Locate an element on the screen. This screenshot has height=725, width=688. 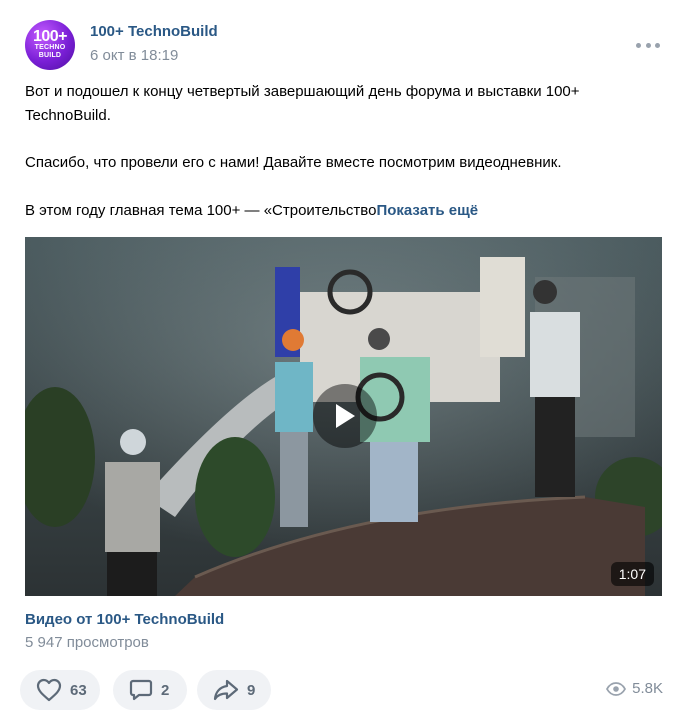
avatar-logo-line2: BUILD is located at coordinates (50, 55).